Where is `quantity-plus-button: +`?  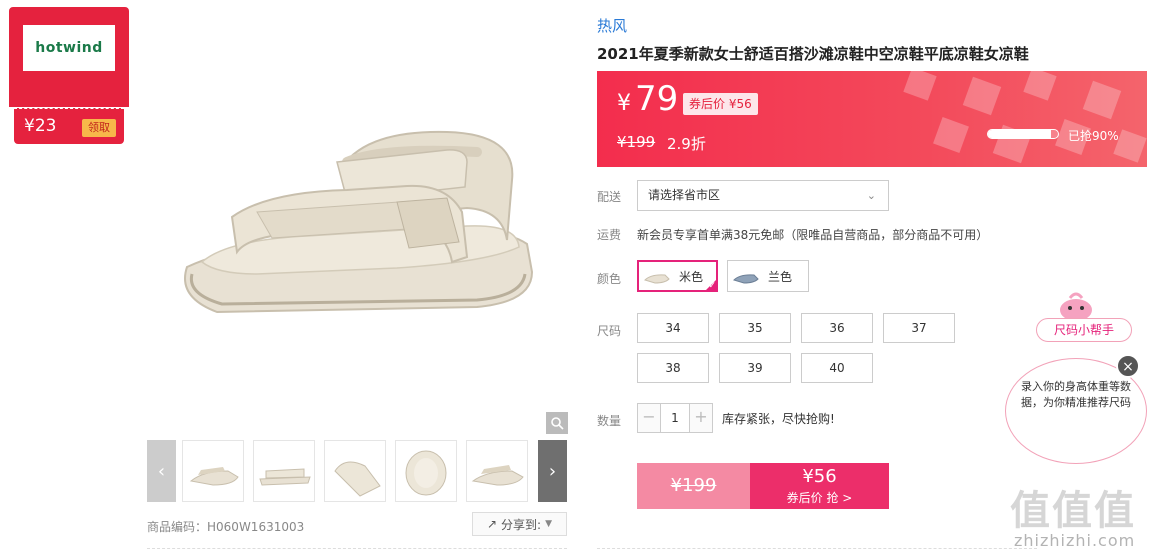
quantity-plus-button: + is located at coordinates (701, 418).